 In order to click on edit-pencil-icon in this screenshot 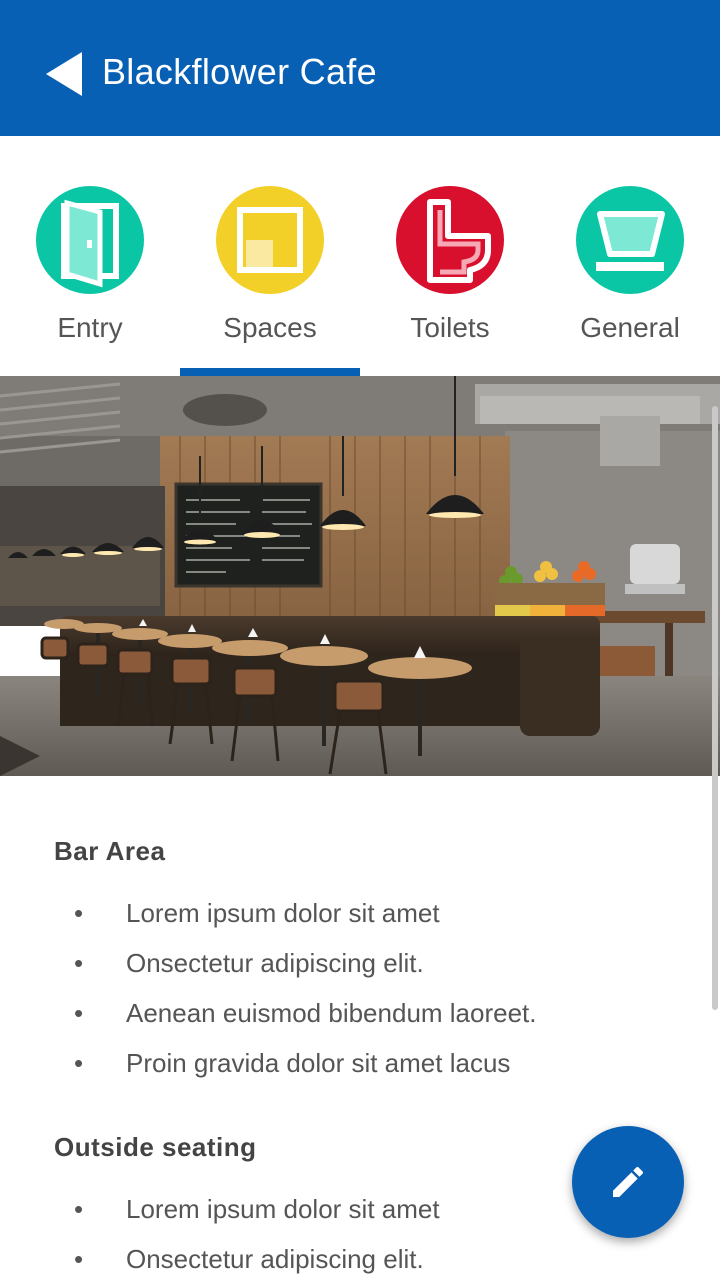, I will do `click(628, 1181)`.